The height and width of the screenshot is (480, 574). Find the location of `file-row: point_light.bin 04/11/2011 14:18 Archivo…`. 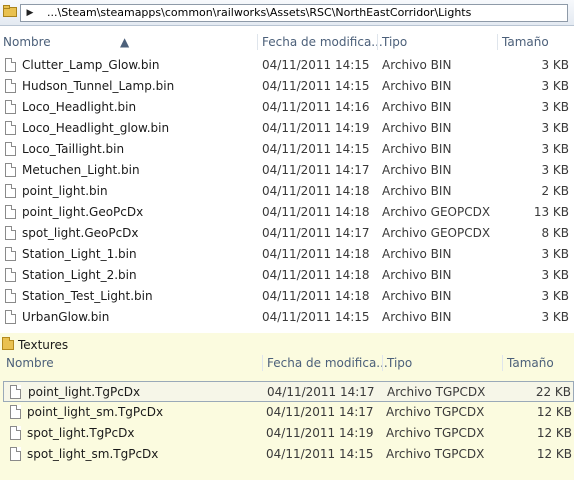

file-row: point_light.bin 04/11/2011 14:18 Archivo… is located at coordinates (287, 191).